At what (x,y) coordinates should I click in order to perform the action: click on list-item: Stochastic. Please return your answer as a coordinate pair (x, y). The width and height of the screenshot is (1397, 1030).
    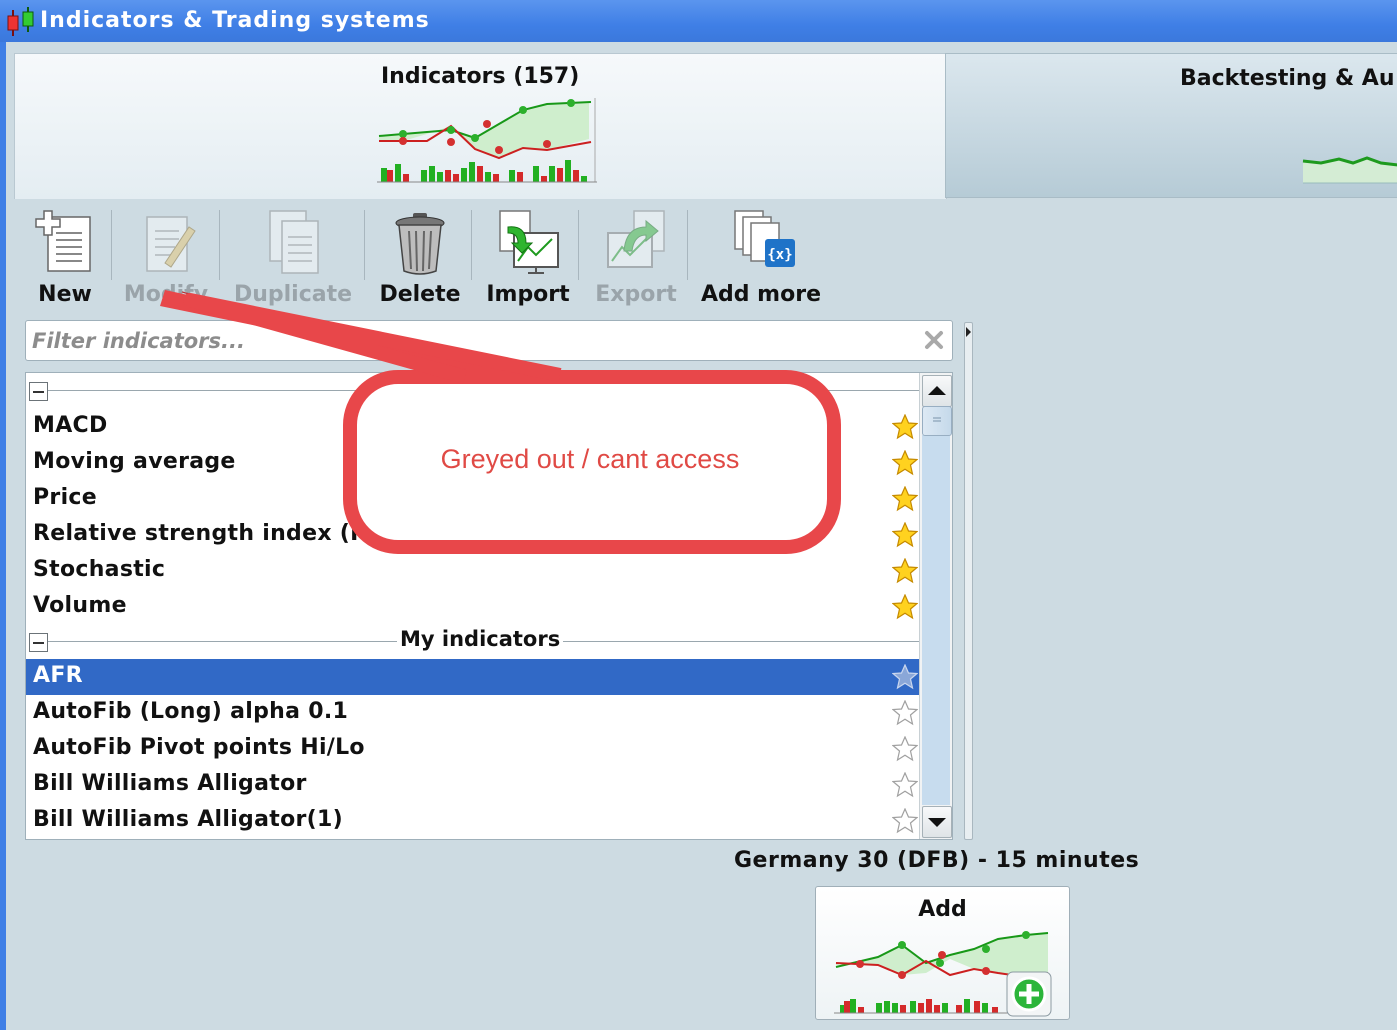
    Looking at the image, I should click on (472, 571).